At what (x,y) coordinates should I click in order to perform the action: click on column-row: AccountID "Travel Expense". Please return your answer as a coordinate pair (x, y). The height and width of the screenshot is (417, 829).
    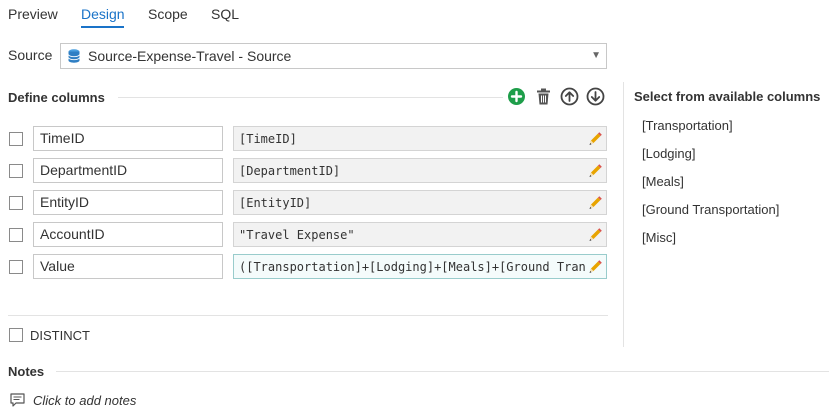
    Looking at the image, I should click on (305, 235).